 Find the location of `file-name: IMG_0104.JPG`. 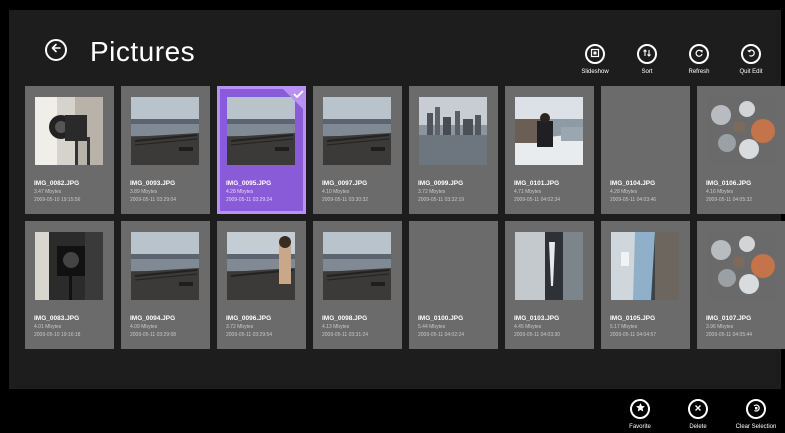

file-name: IMG_0104.JPG is located at coordinates (633, 183).